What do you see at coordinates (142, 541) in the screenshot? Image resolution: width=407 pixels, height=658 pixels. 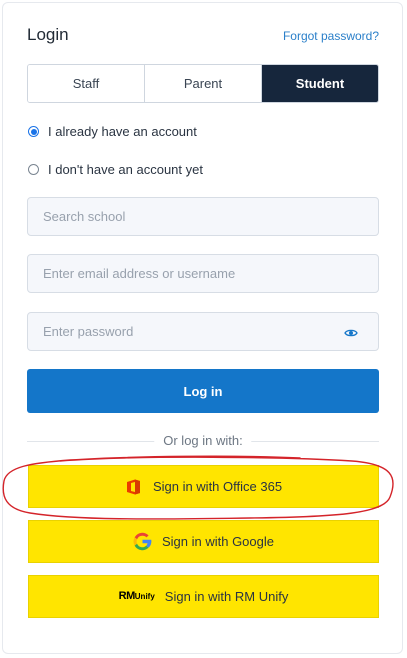 I see `google-icon` at bounding box center [142, 541].